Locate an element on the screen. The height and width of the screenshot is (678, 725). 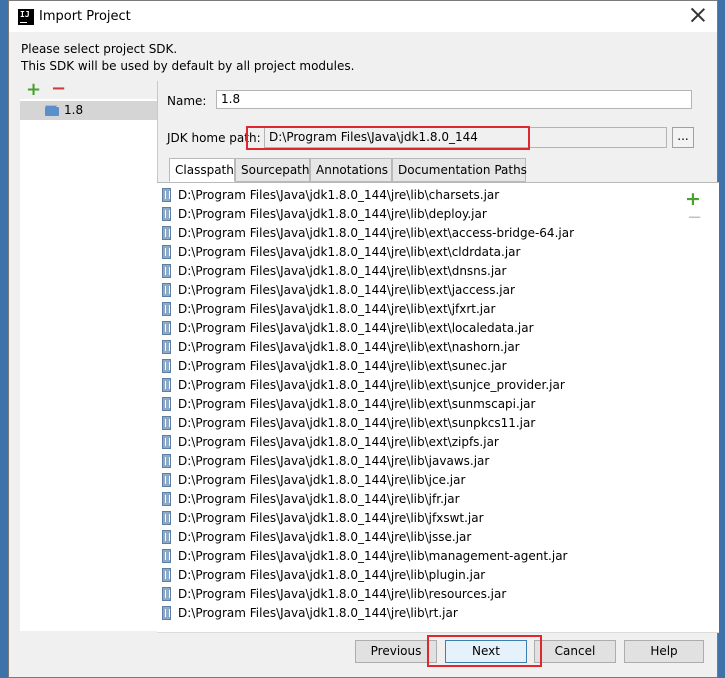
jdk-home-path-label: JDK home path: is located at coordinates (214, 138).